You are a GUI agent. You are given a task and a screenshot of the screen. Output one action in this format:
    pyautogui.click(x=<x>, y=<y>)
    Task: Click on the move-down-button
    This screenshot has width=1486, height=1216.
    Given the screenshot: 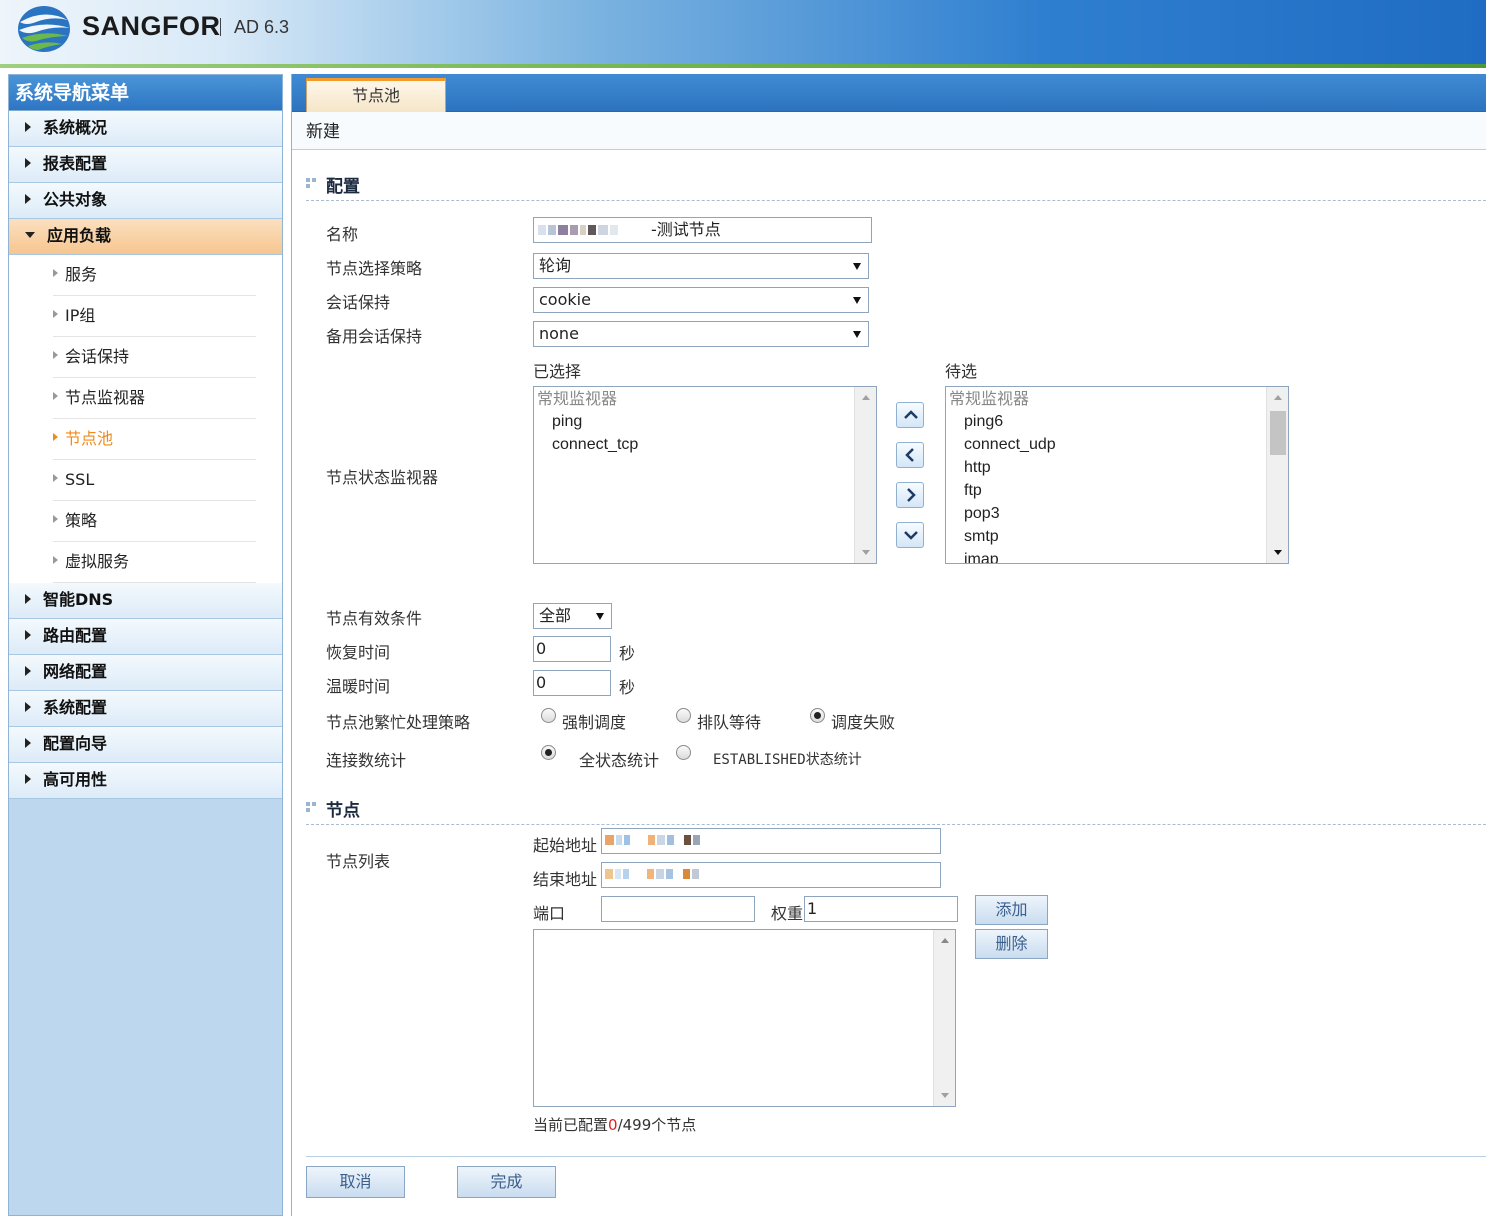 What is the action you would take?
    pyautogui.click(x=910, y=535)
    